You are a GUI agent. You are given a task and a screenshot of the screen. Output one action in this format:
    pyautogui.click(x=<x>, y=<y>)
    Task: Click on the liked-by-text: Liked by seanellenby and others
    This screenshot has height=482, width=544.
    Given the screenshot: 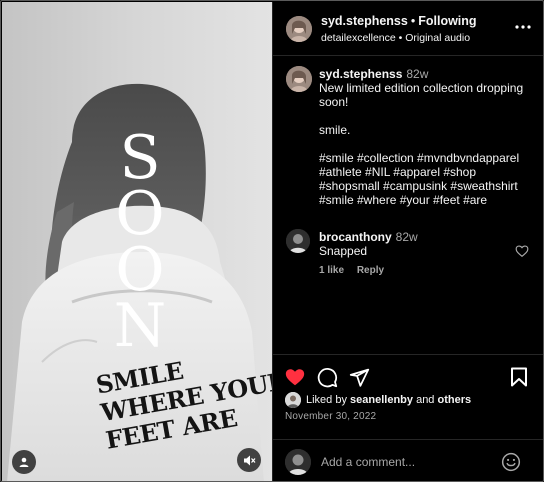 What is the action you would take?
    pyautogui.click(x=388, y=400)
    